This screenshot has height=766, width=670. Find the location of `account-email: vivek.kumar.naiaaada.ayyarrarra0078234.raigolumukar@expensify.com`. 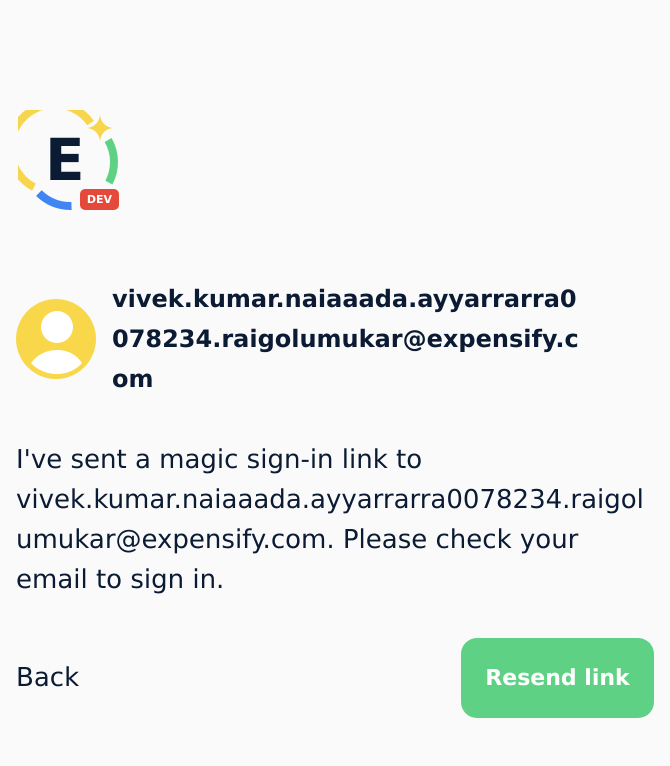

account-email: vivek.kumar.naiaaada.ayyarrarra0078234.raigolumukar@expensify.com is located at coordinates (346, 339).